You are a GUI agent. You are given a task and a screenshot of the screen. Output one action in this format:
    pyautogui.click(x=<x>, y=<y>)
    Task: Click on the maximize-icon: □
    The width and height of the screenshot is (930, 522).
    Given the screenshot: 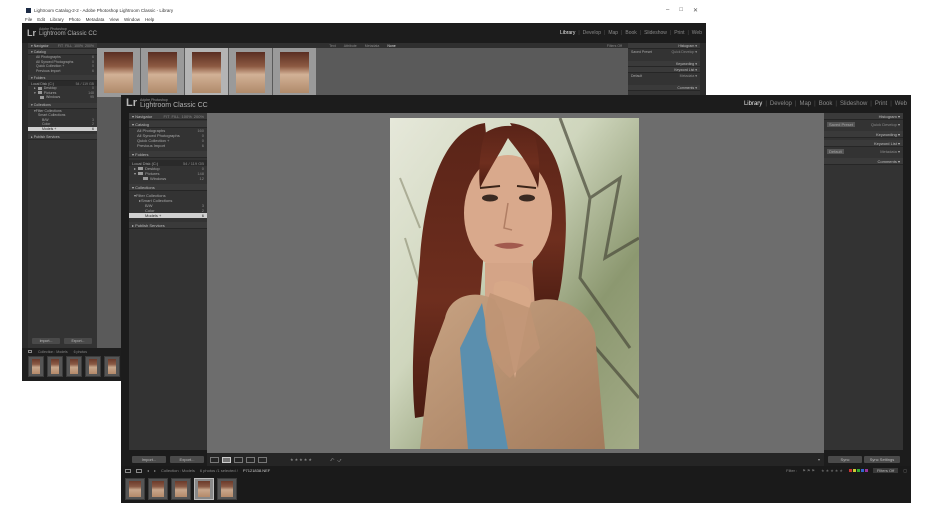 What is the action you would take?
    pyautogui.click(x=681, y=10)
    